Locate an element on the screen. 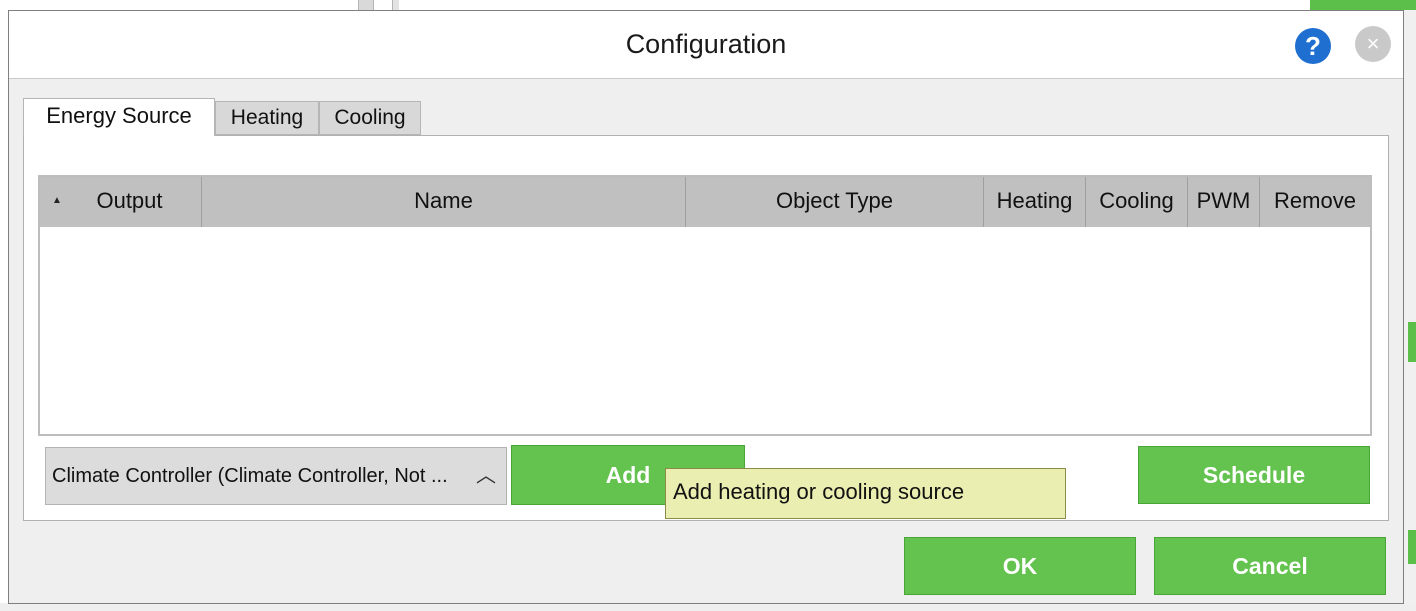  column-header-name: Name is located at coordinates (444, 202).